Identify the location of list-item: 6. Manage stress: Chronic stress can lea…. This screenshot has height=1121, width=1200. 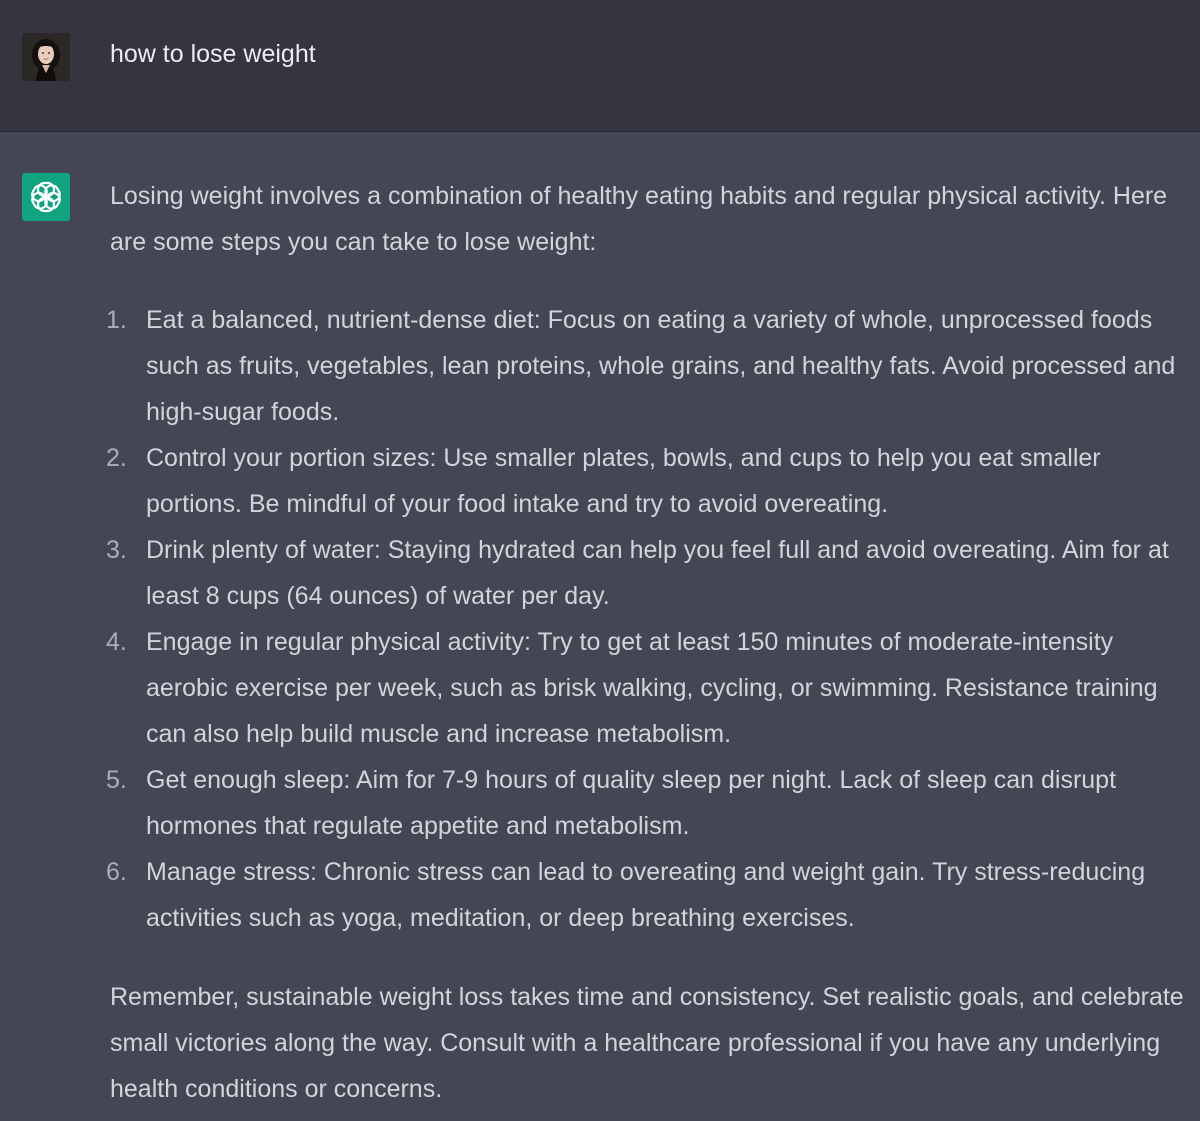
(647, 895).